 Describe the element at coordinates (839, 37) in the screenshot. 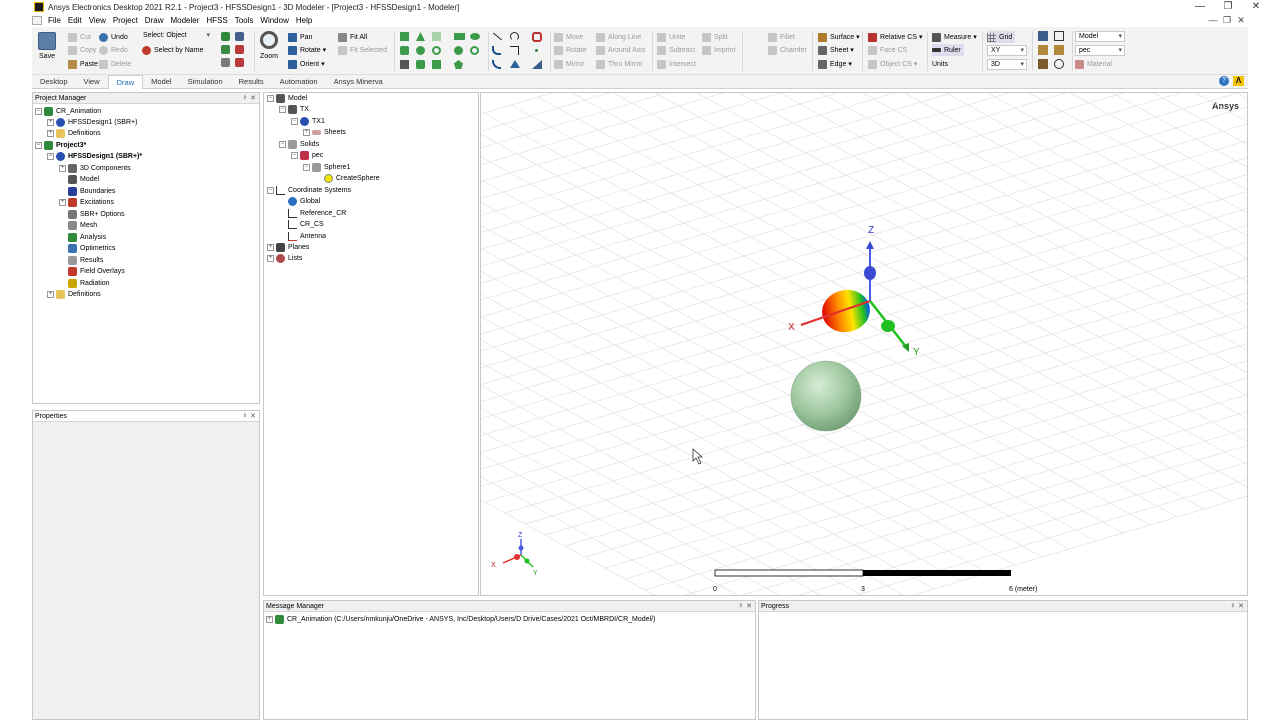

I see `surface-menu: Surface ▾` at that location.